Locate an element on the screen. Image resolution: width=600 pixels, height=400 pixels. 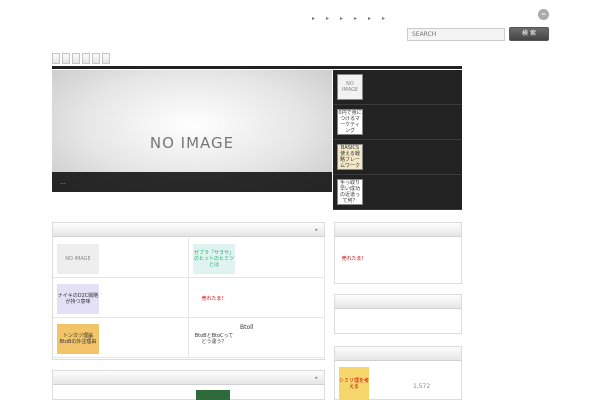
slider-item: BASICS 使える戦略フレームワーク is located at coordinates (397, 157).